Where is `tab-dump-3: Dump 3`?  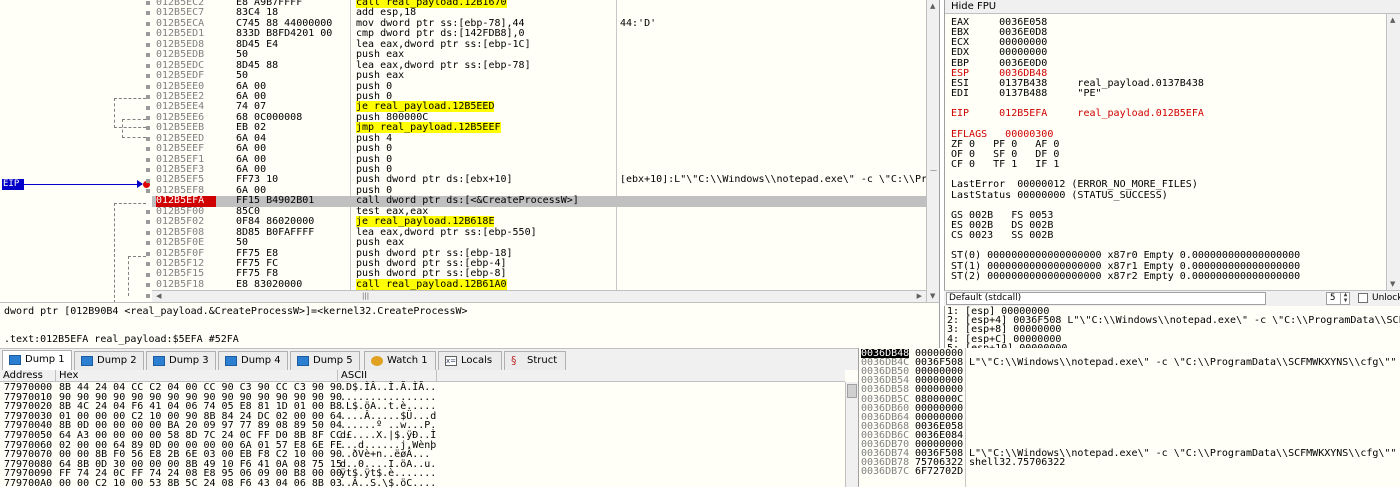
tab-dump-3: Dump 3 is located at coordinates (181, 361).